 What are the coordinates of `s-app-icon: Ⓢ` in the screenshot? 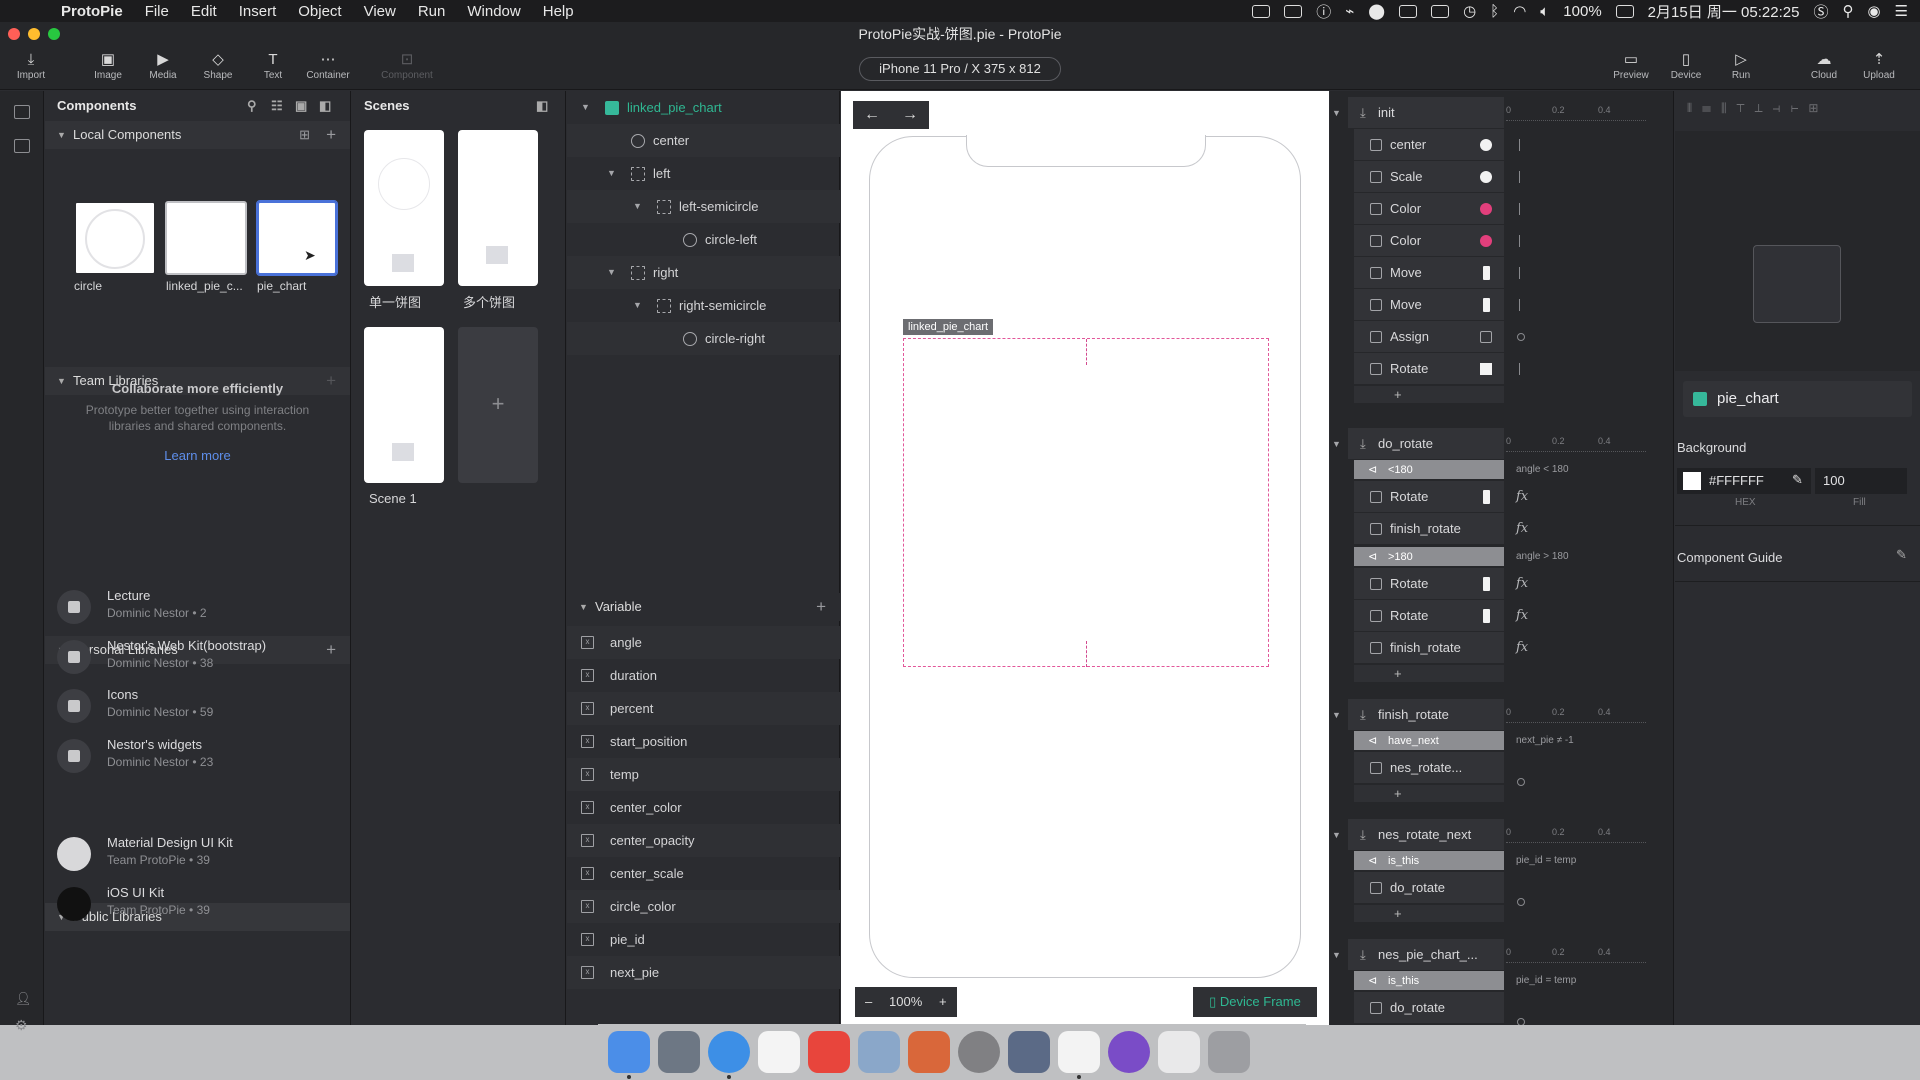 It's located at (1820, 11).